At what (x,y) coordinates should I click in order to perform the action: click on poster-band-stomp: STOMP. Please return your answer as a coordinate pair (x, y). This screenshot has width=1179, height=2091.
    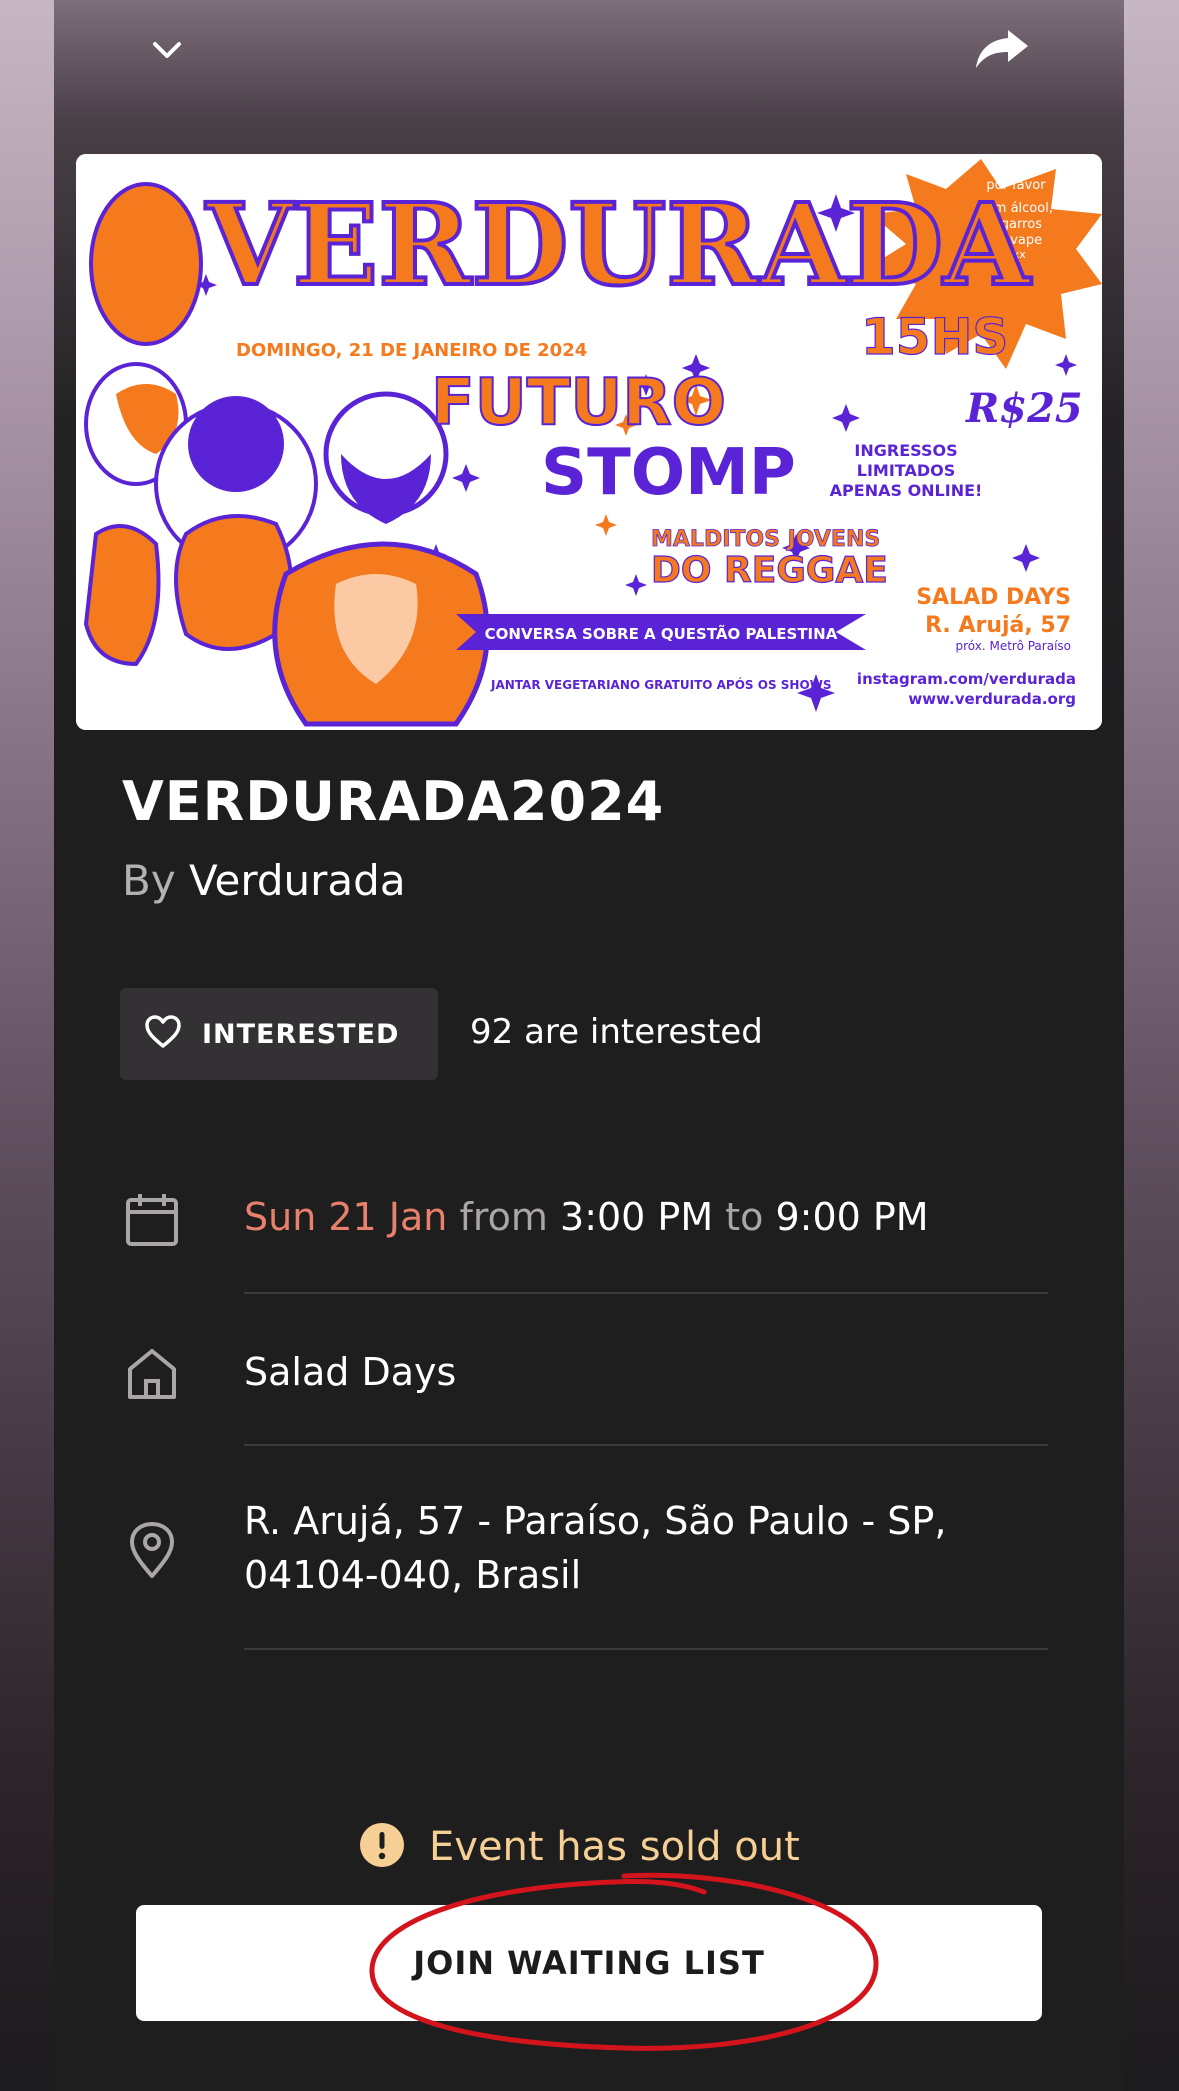
    Looking at the image, I should click on (668, 473).